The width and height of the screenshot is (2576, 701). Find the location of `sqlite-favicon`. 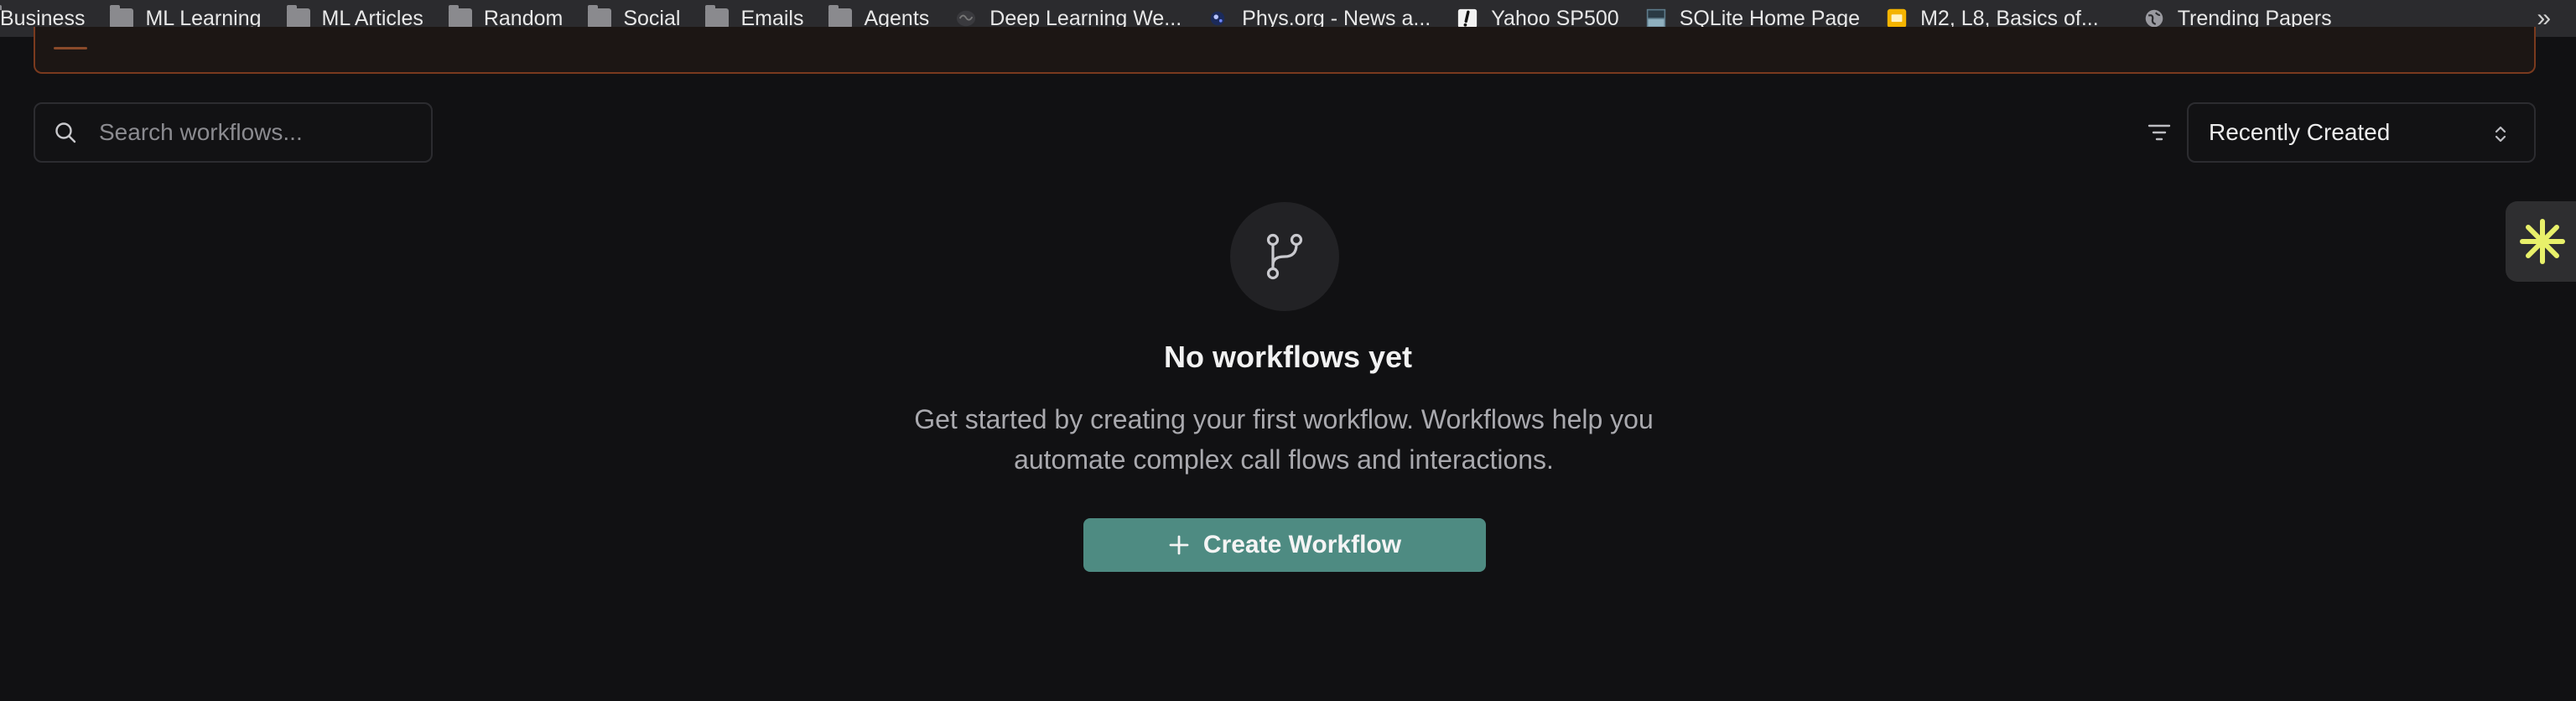

sqlite-favicon is located at coordinates (1655, 18).